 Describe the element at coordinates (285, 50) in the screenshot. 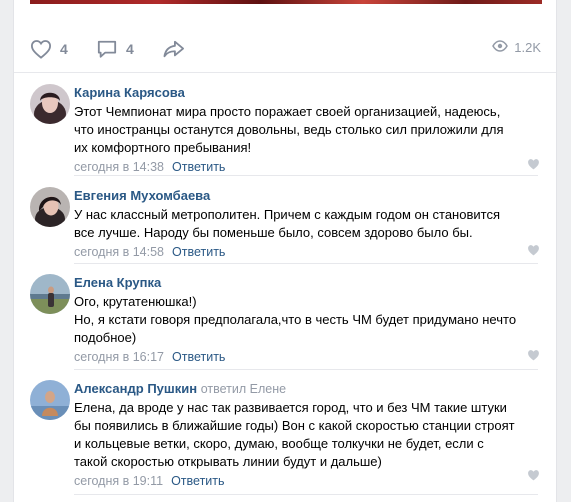

I see `post-actions-bar: 4 4 1.2K` at that location.